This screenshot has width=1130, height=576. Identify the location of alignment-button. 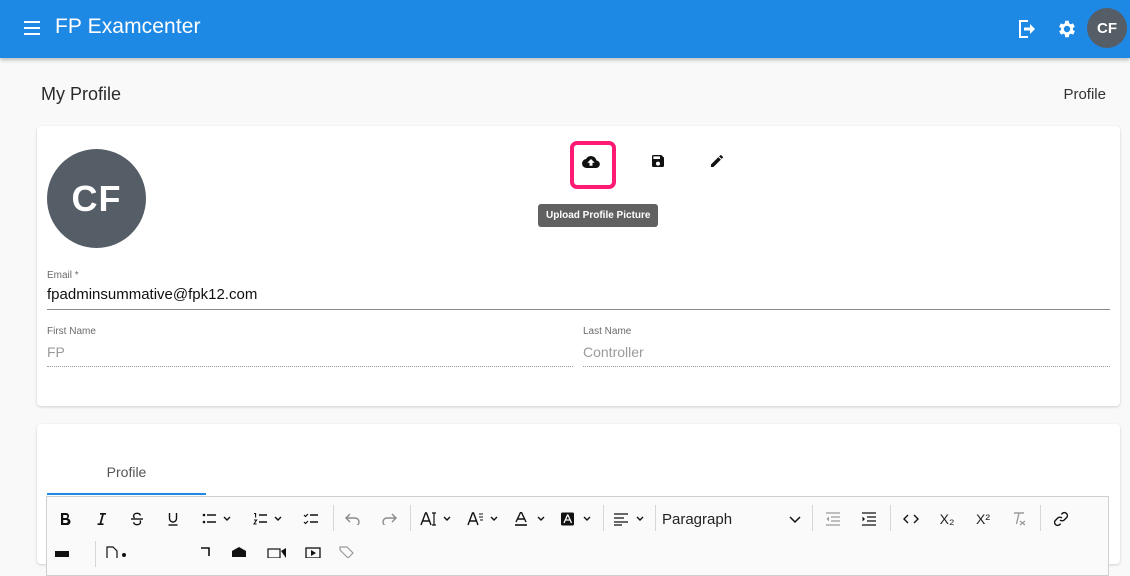
(630, 519).